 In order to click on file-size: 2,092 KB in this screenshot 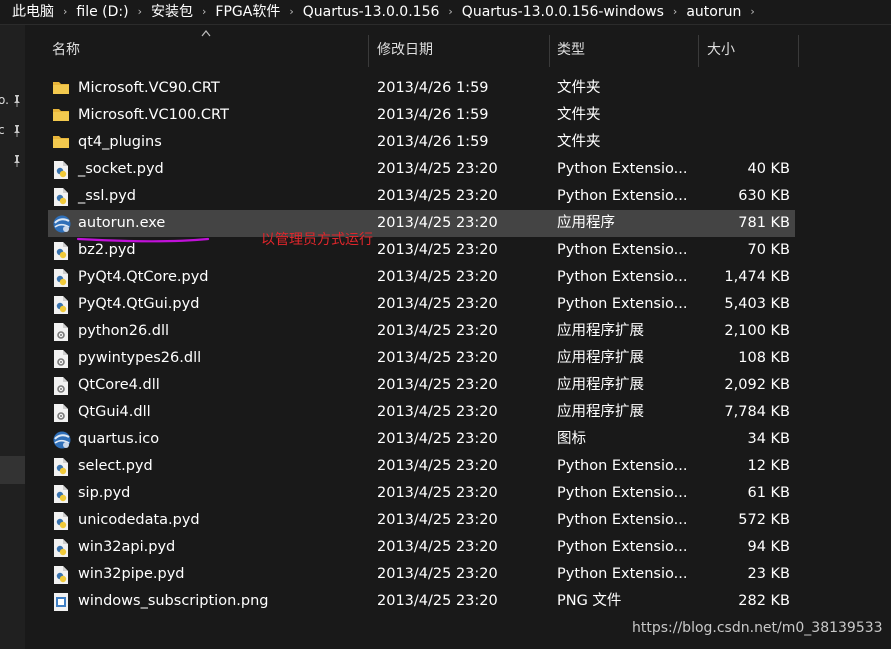, I will do `click(757, 385)`.